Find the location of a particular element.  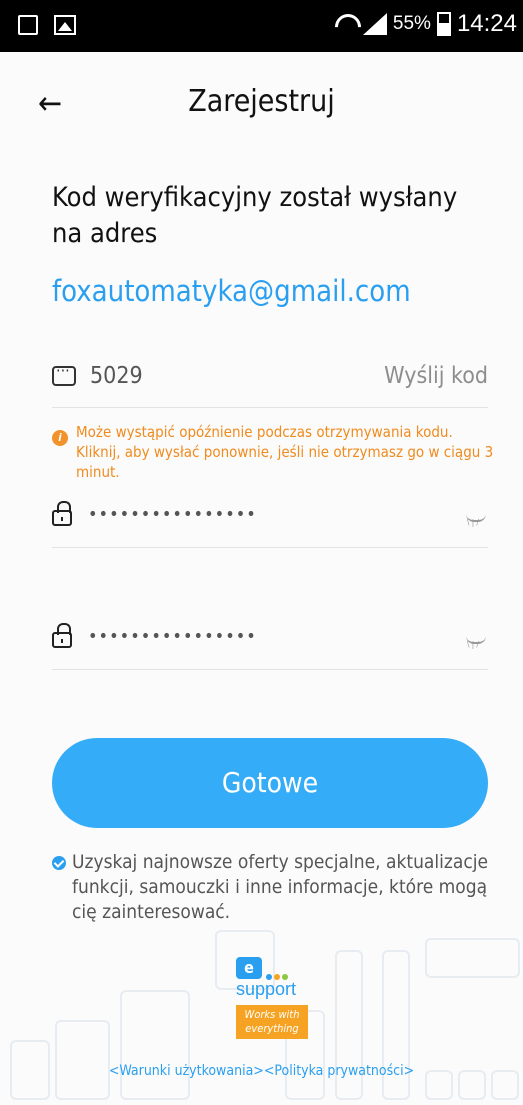

battery-icon is located at coordinates (443, 24).